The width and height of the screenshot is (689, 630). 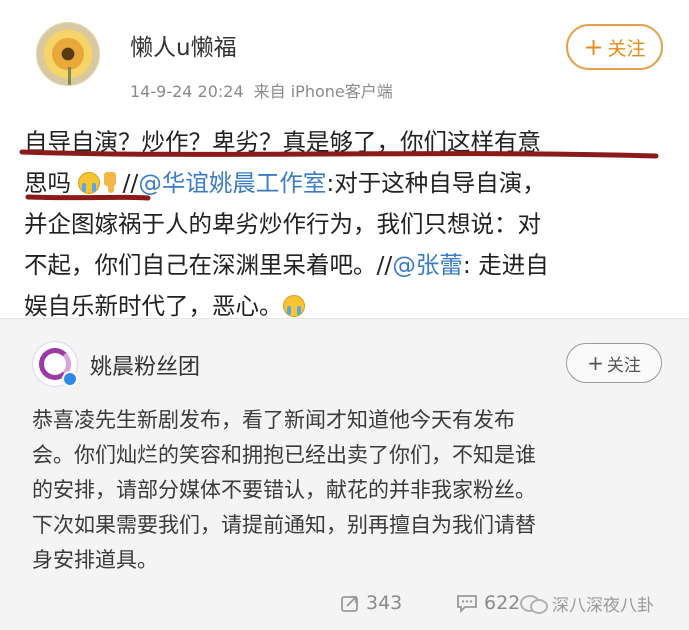 I want to click on comment-count: 622, so click(x=502, y=603).